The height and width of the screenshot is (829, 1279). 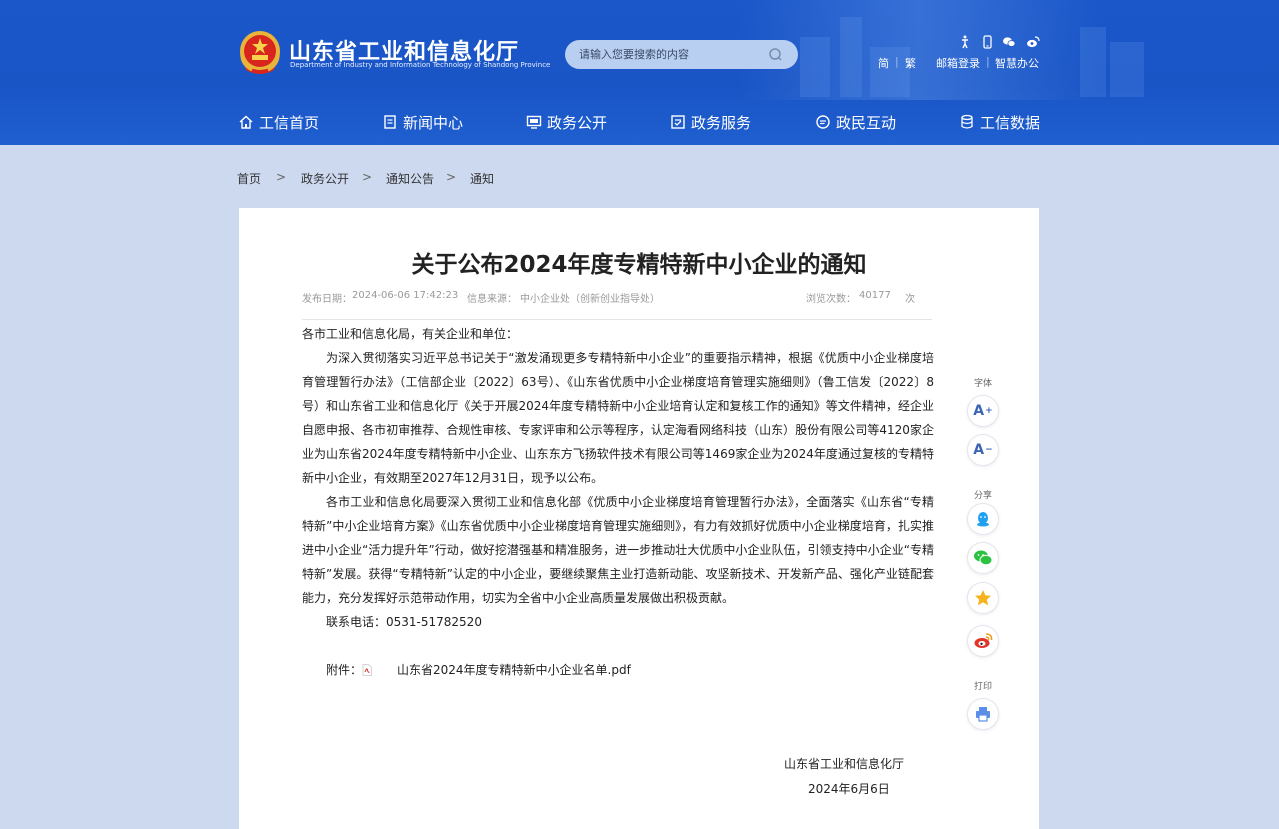 What do you see at coordinates (344, 670) in the screenshot?
I see `attachment-label: 附件：` at bounding box center [344, 670].